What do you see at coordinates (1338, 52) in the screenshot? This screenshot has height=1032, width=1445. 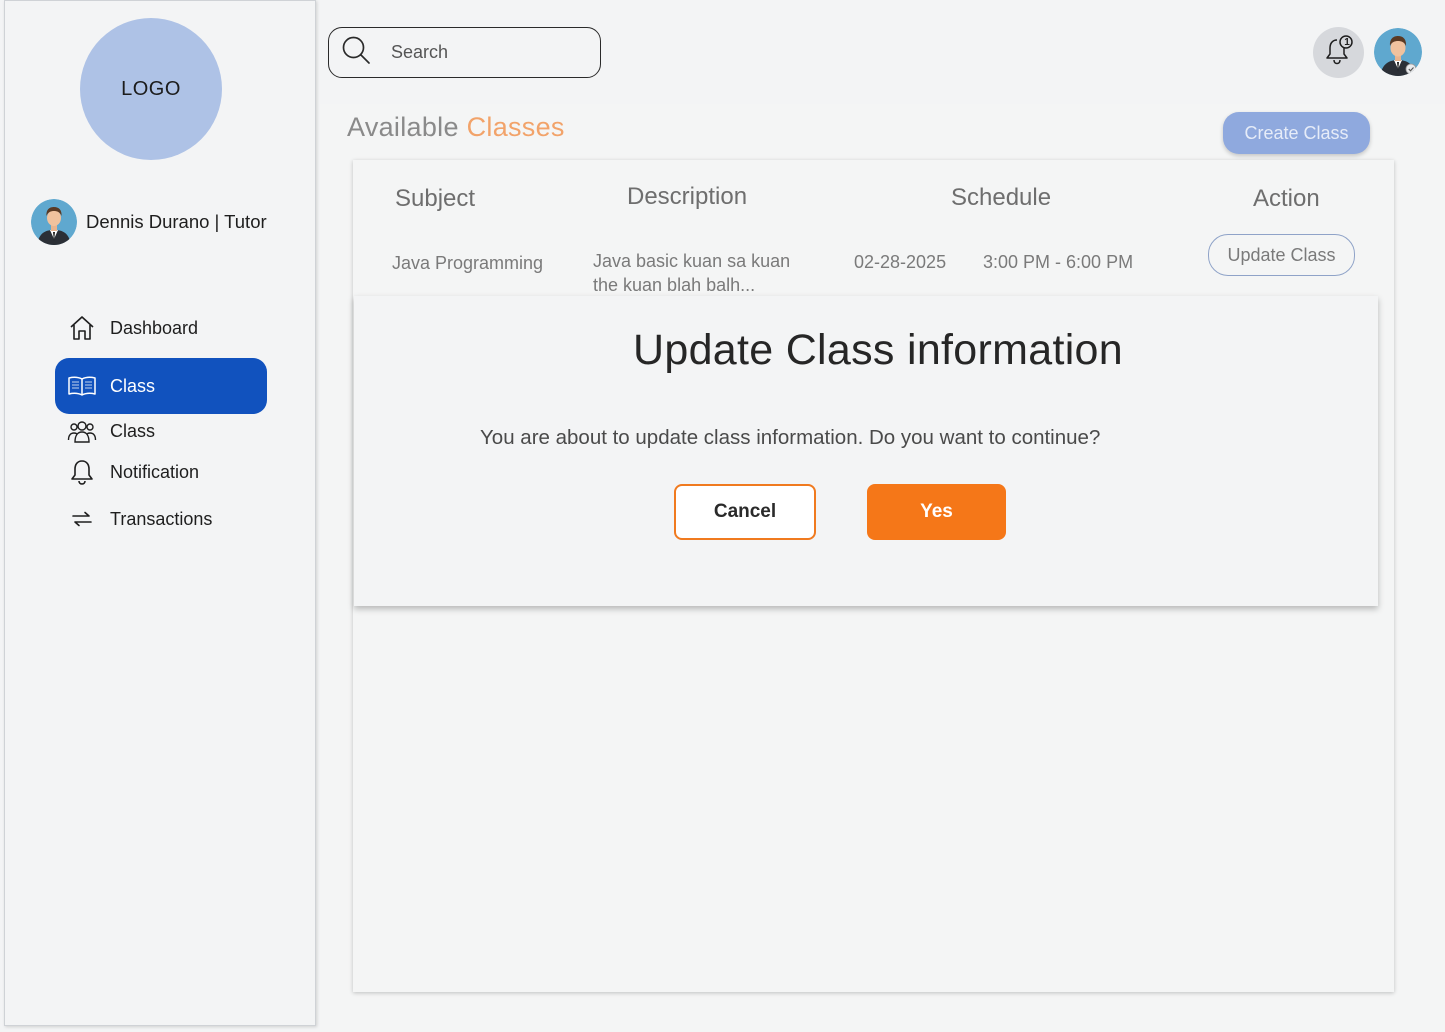 I see `notification-button: 1` at bounding box center [1338, 52].